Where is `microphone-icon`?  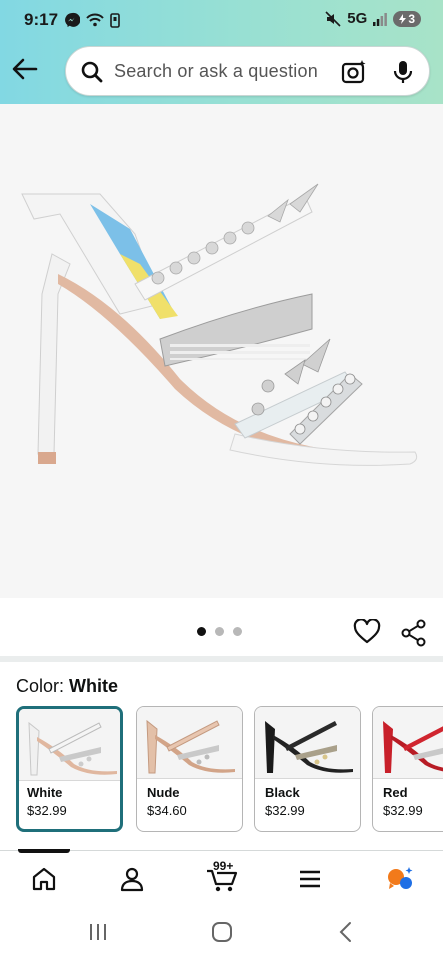 microphone-icon is located at coordinates (403, 72).